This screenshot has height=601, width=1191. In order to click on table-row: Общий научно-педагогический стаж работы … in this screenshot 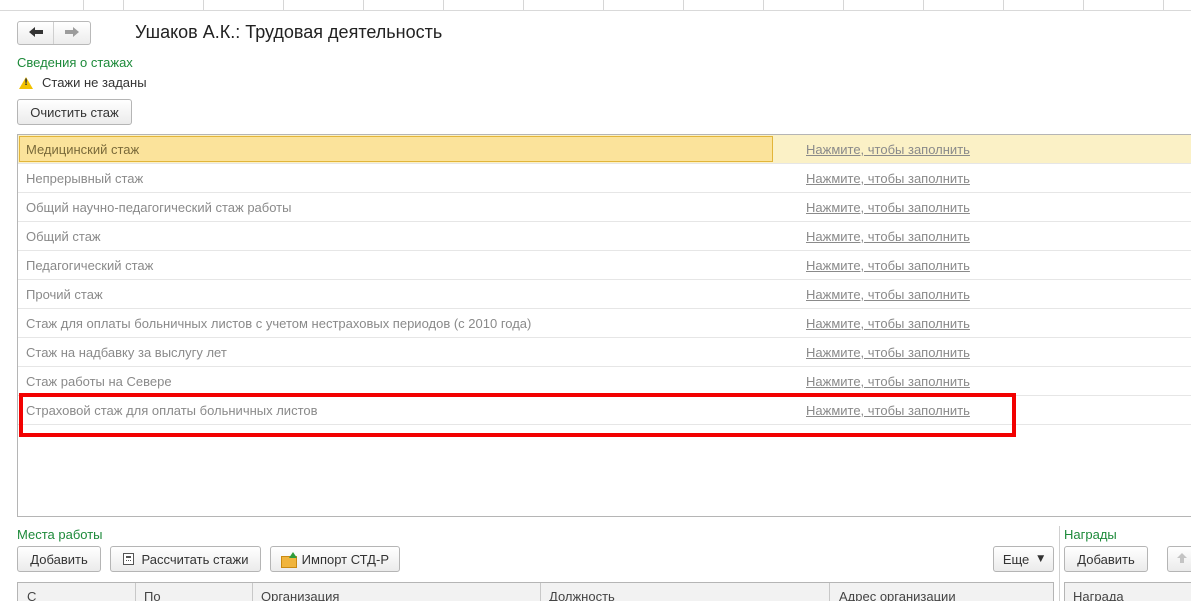, I will do `click(604, 207)`.